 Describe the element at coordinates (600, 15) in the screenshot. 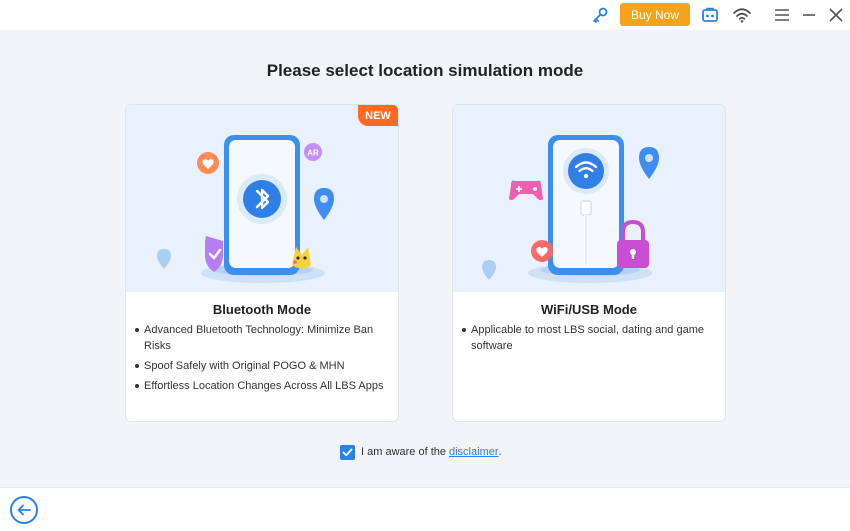

I see `key-icon` at that location.